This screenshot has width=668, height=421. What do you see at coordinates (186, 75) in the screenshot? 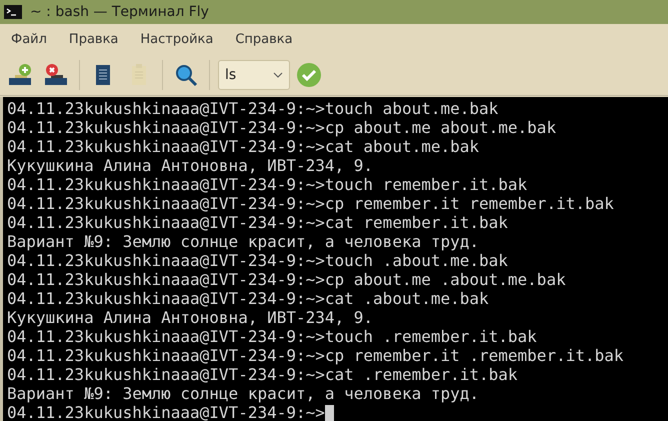
I see `search-icon` at bounding box center [186, 75].